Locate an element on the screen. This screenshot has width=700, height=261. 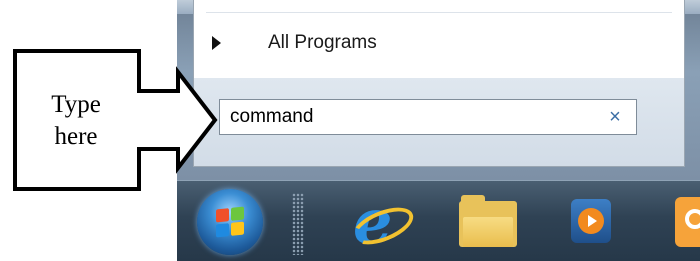
media-player-icon is located at coordinates (591, 221).